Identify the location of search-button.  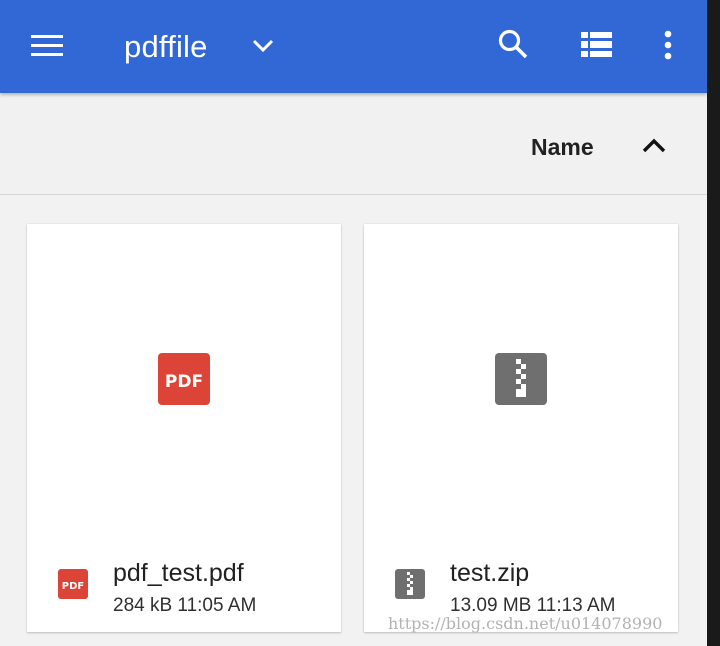
(513, 44).